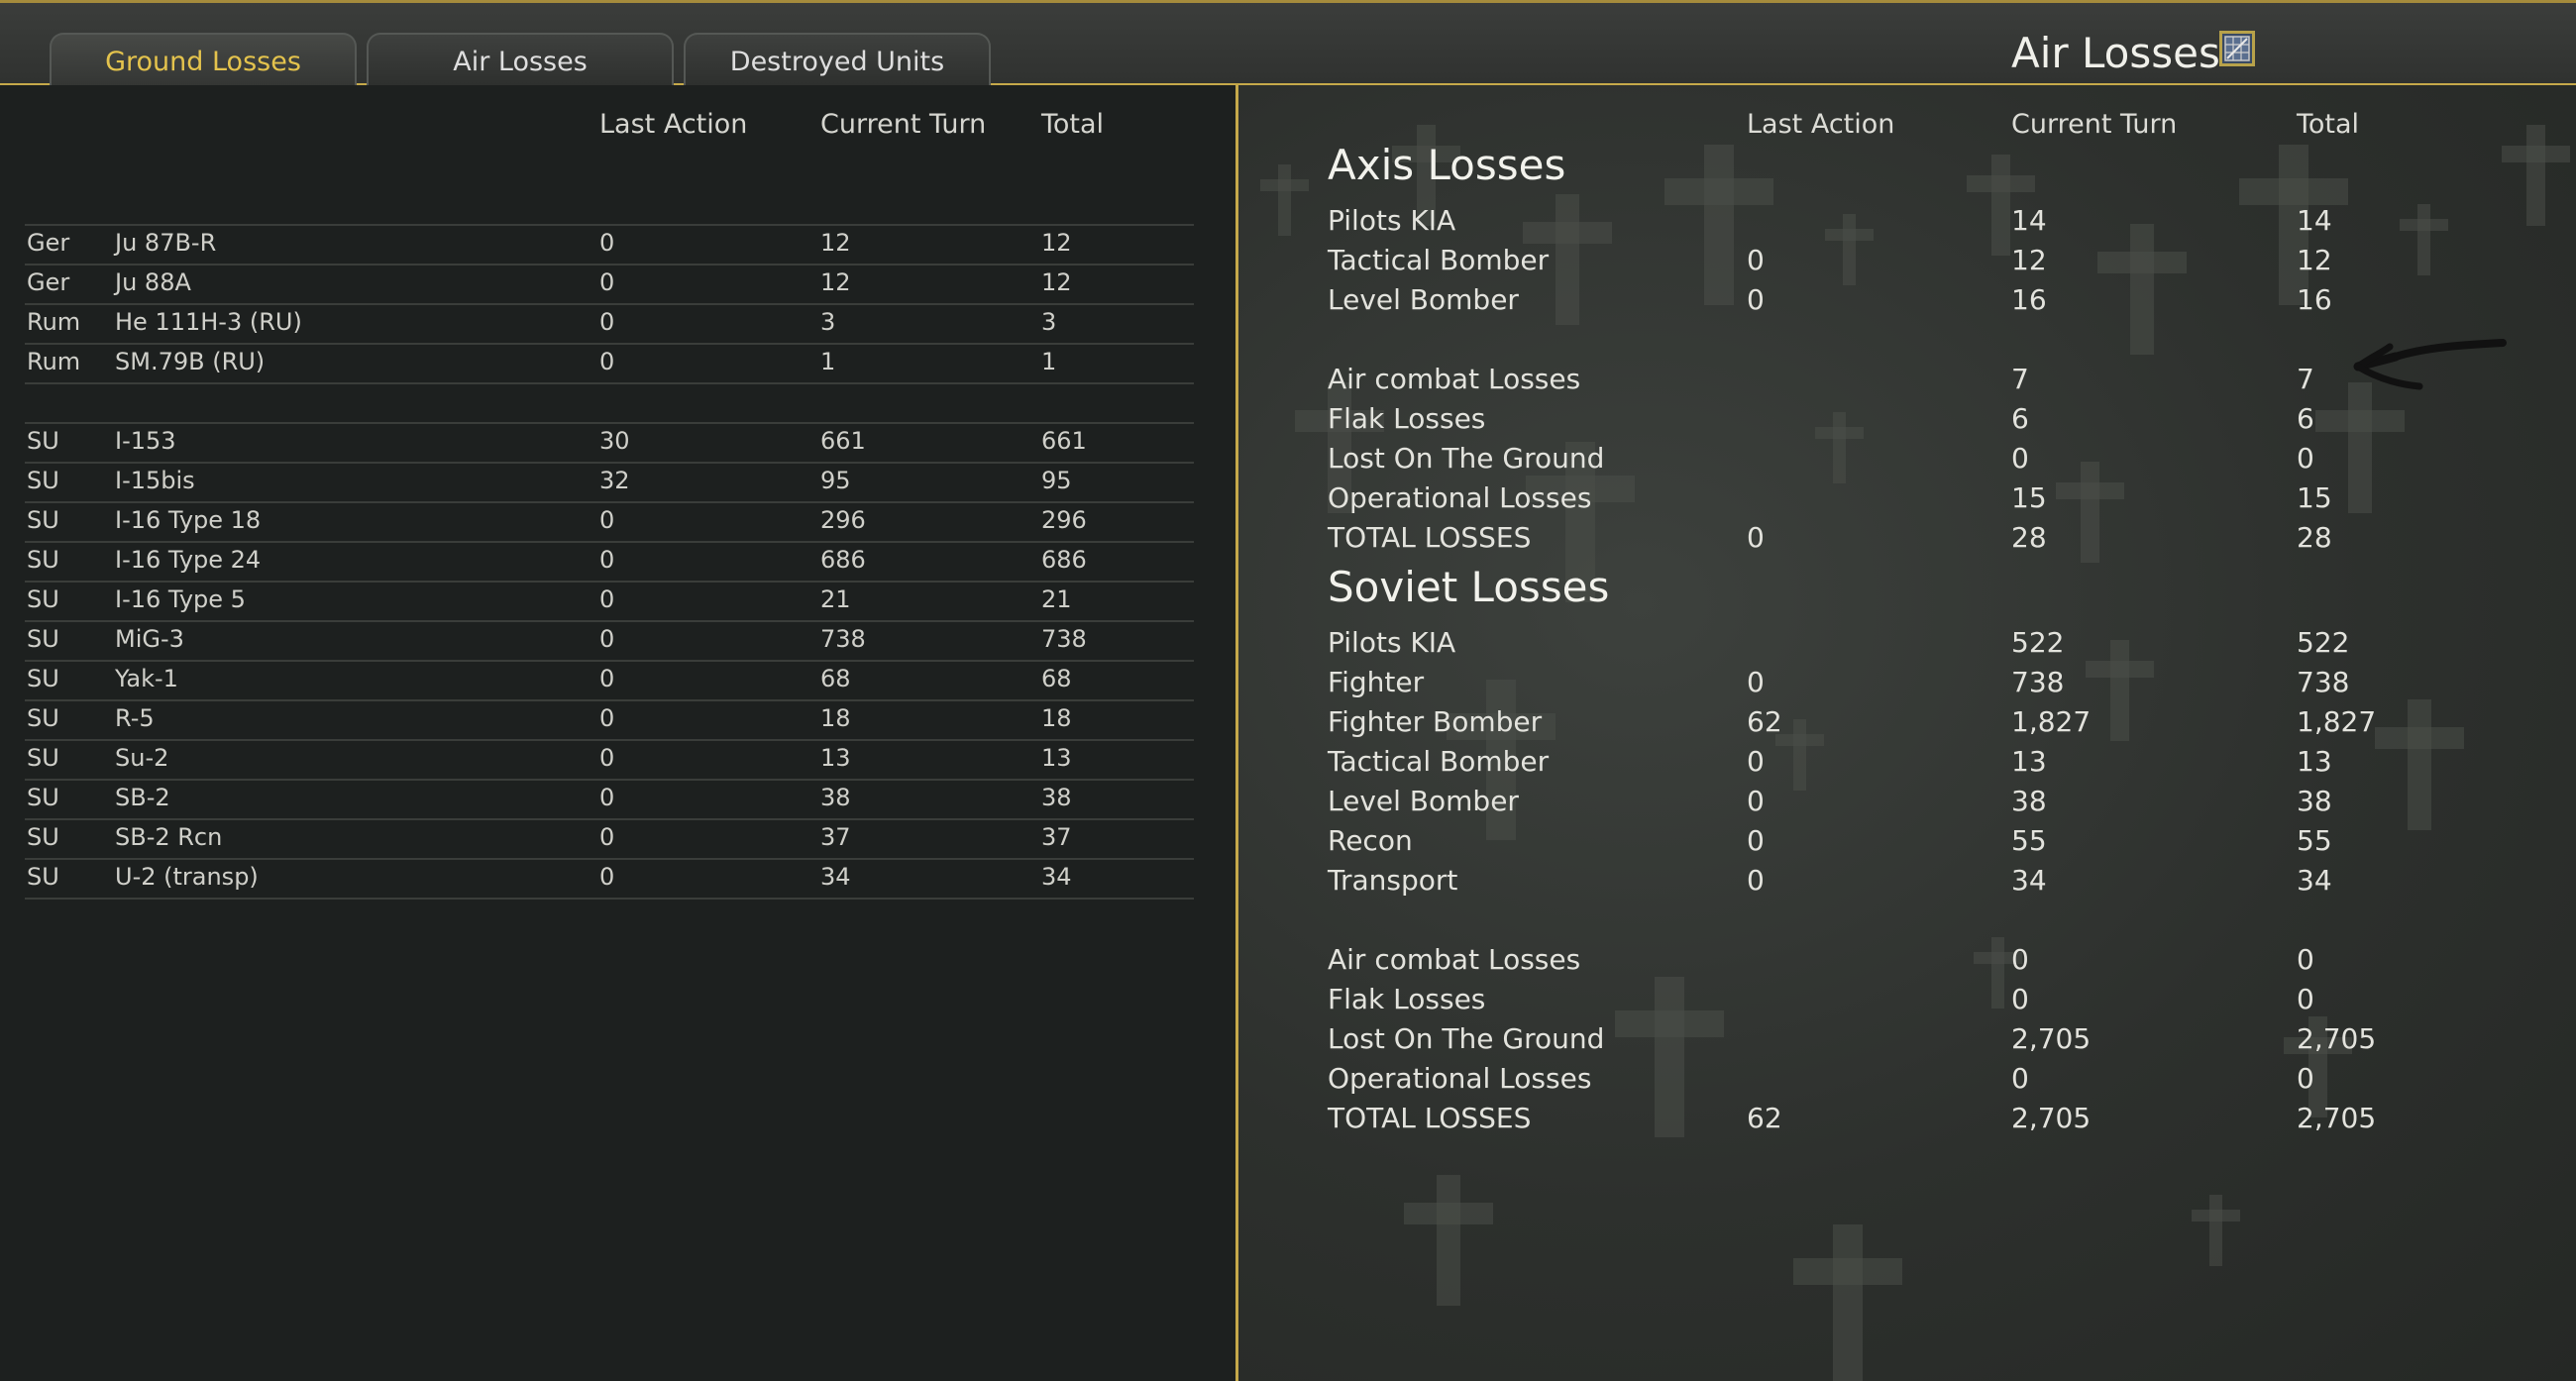 The image size is (2576, 1381). I want to click on loss-label: Level Bomber, so click(1423, 300).